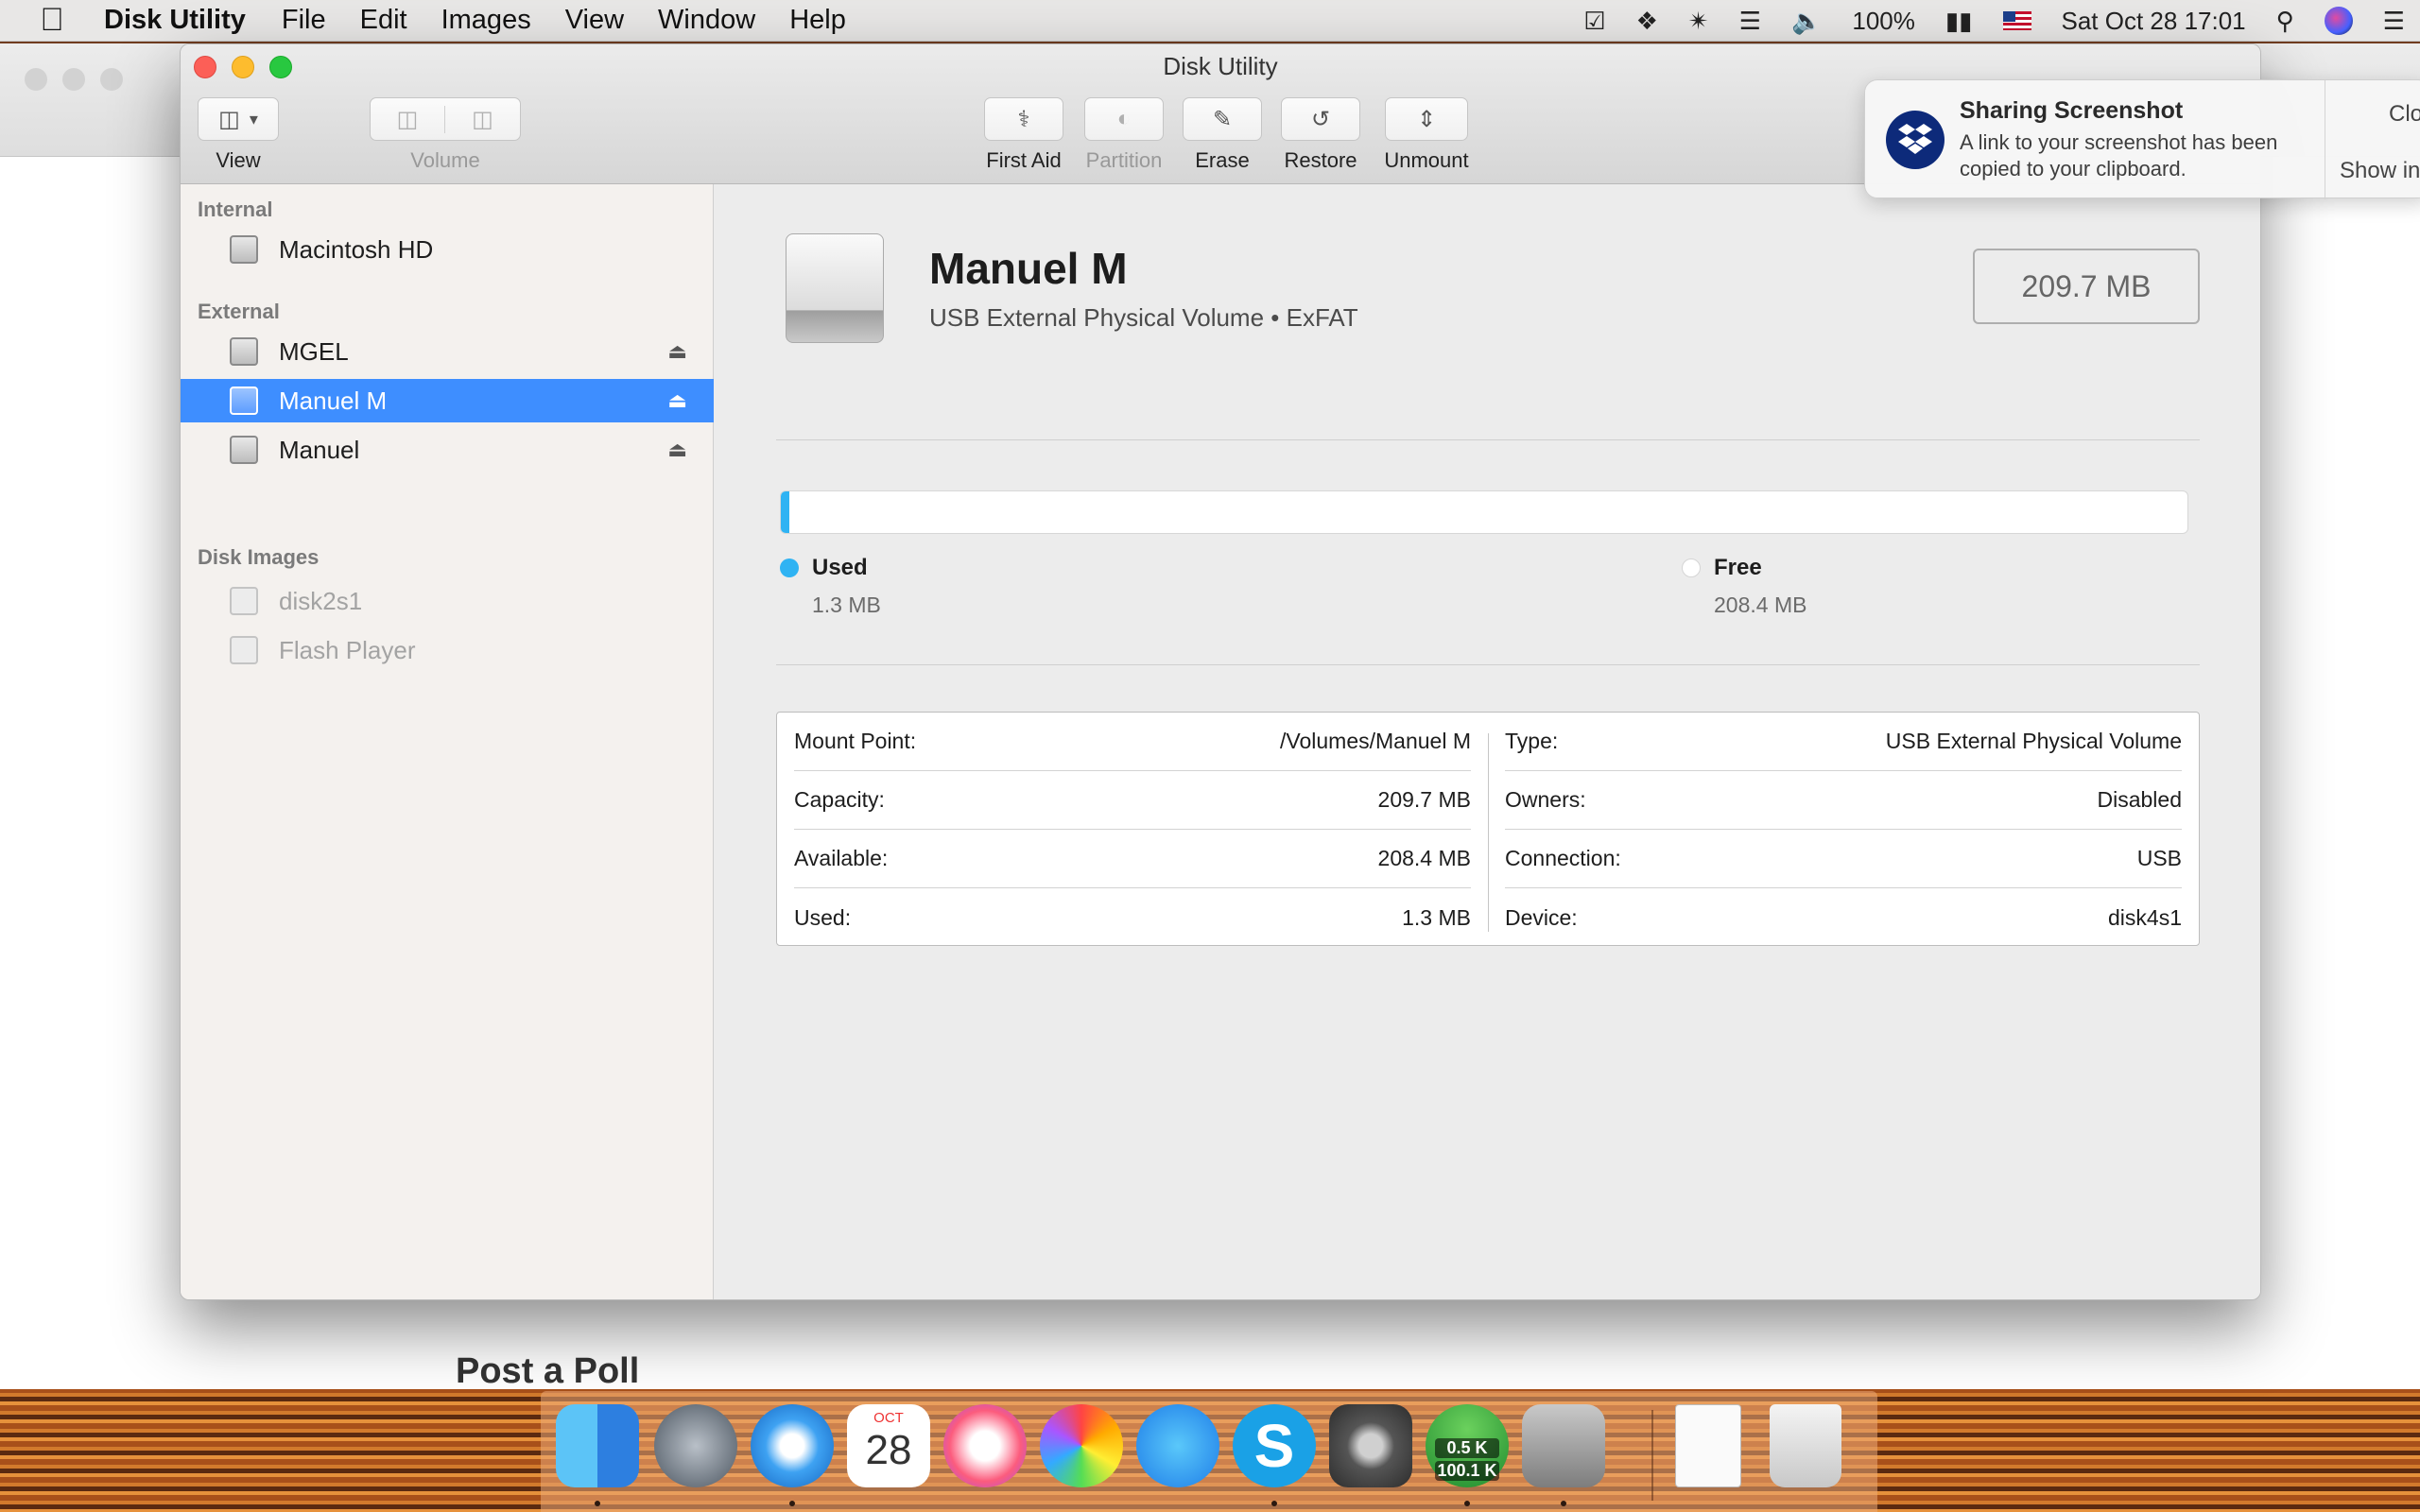  Describe the element at coordinates (1883, 21) in the screenshot. I see `battery-percentage: 100%` at that location.